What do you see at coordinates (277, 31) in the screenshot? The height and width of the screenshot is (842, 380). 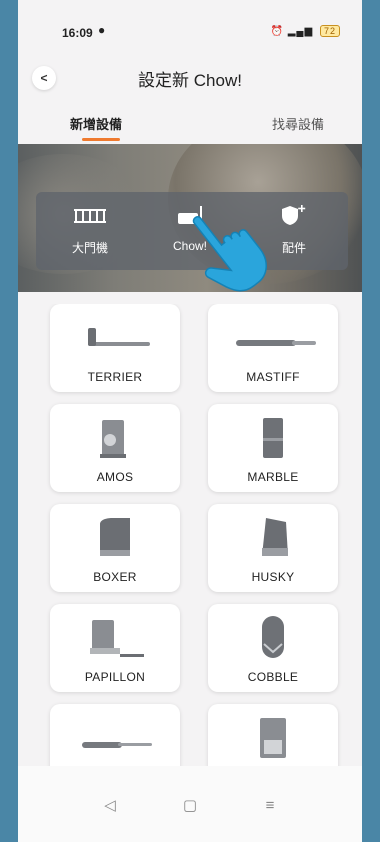 I see `alarm-icon: ⏰` at bounding box center [277, 31].